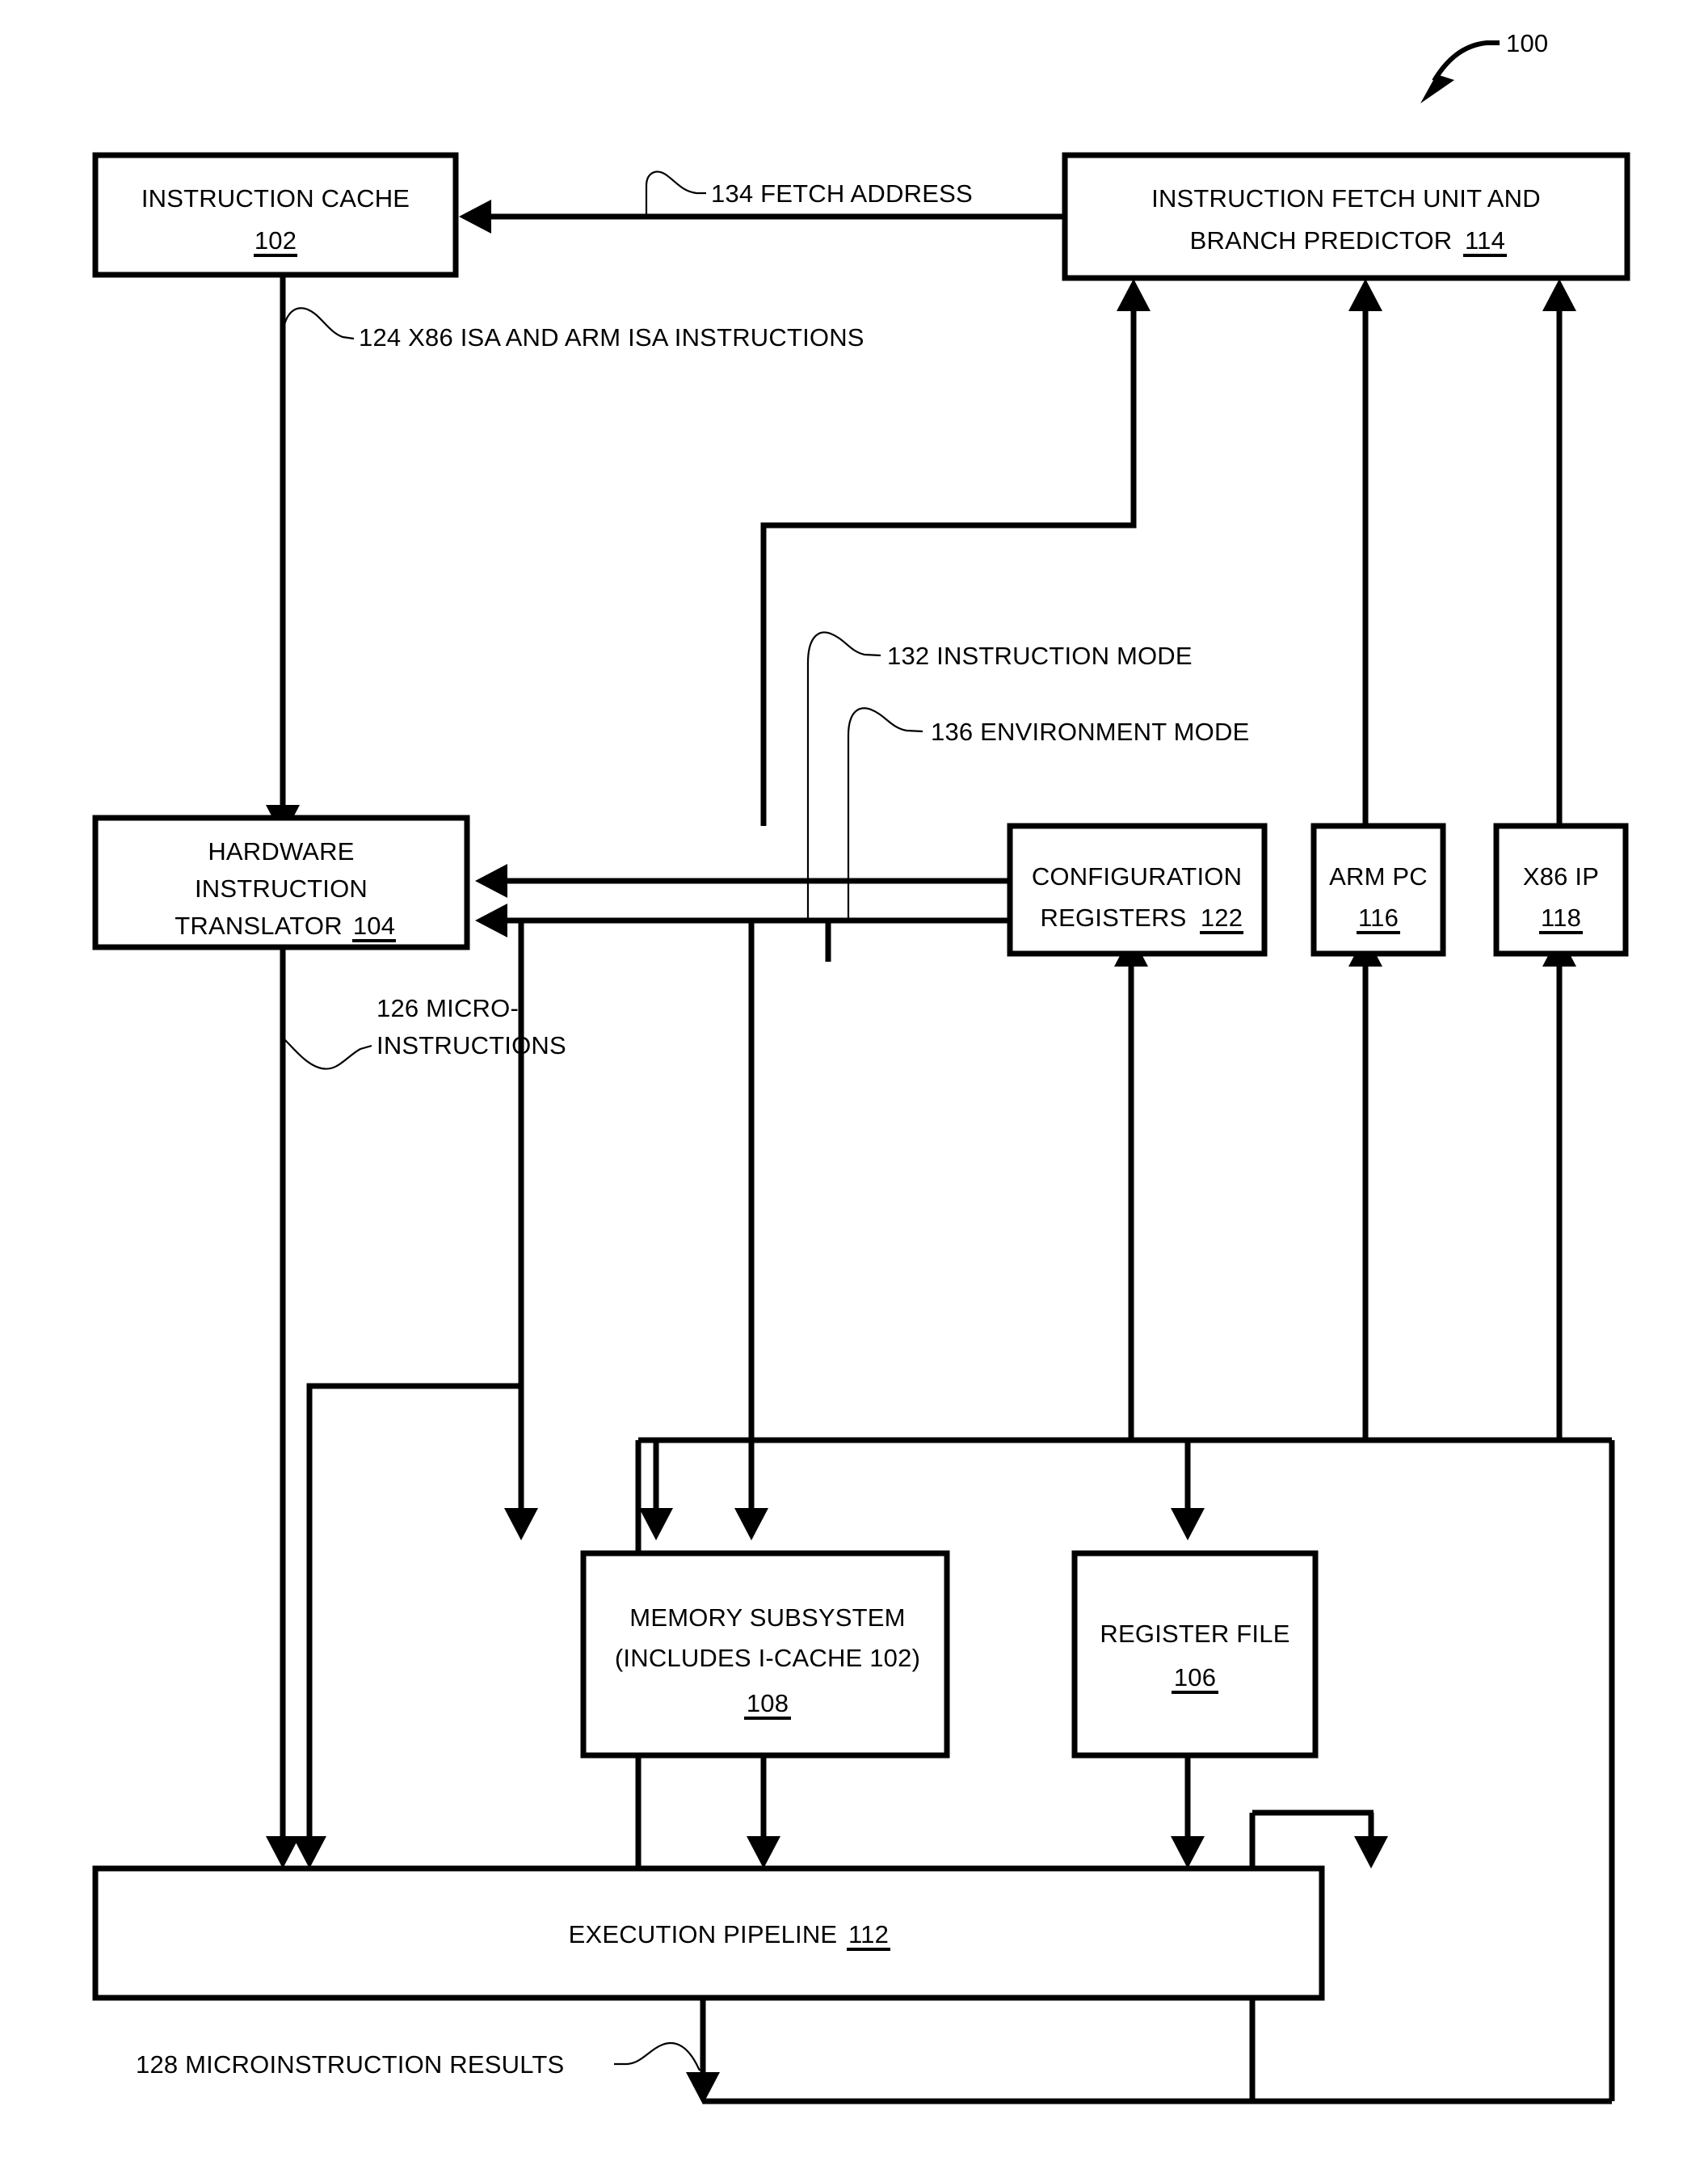 The image size is (1708, 2178). Describe the element at coordinates (1040, 656) in the screenshot. I see `instruction-mode-label: 132 INSTRUCTION MODE` at that location.